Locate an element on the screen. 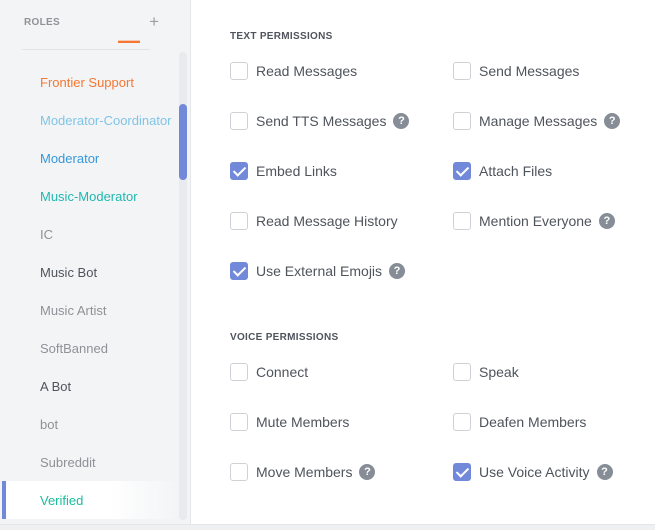 The width and height of the screenshot is (655, 530). permission-embed-links: Embed Links is located at coordinates (283, 171).